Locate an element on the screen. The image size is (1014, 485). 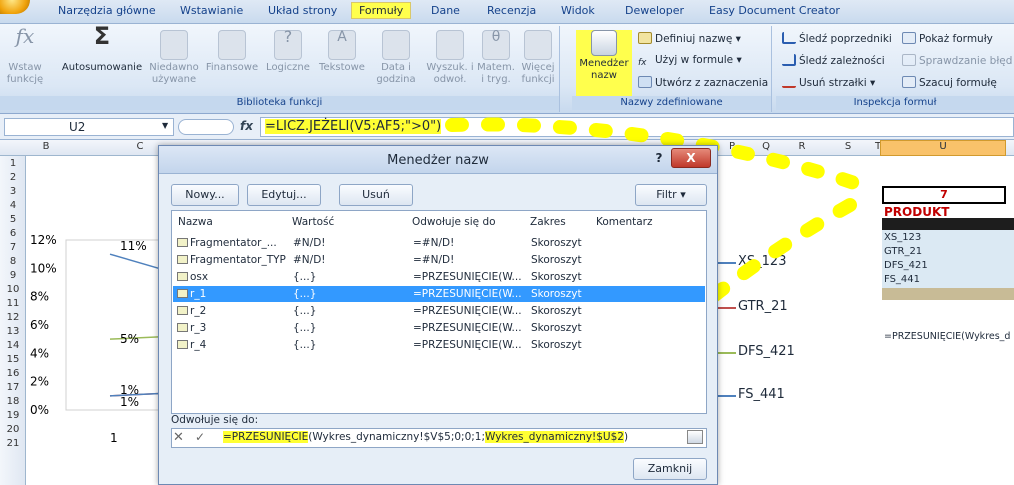
column-header-scope: Zakres is located at coordinates (548, 222).